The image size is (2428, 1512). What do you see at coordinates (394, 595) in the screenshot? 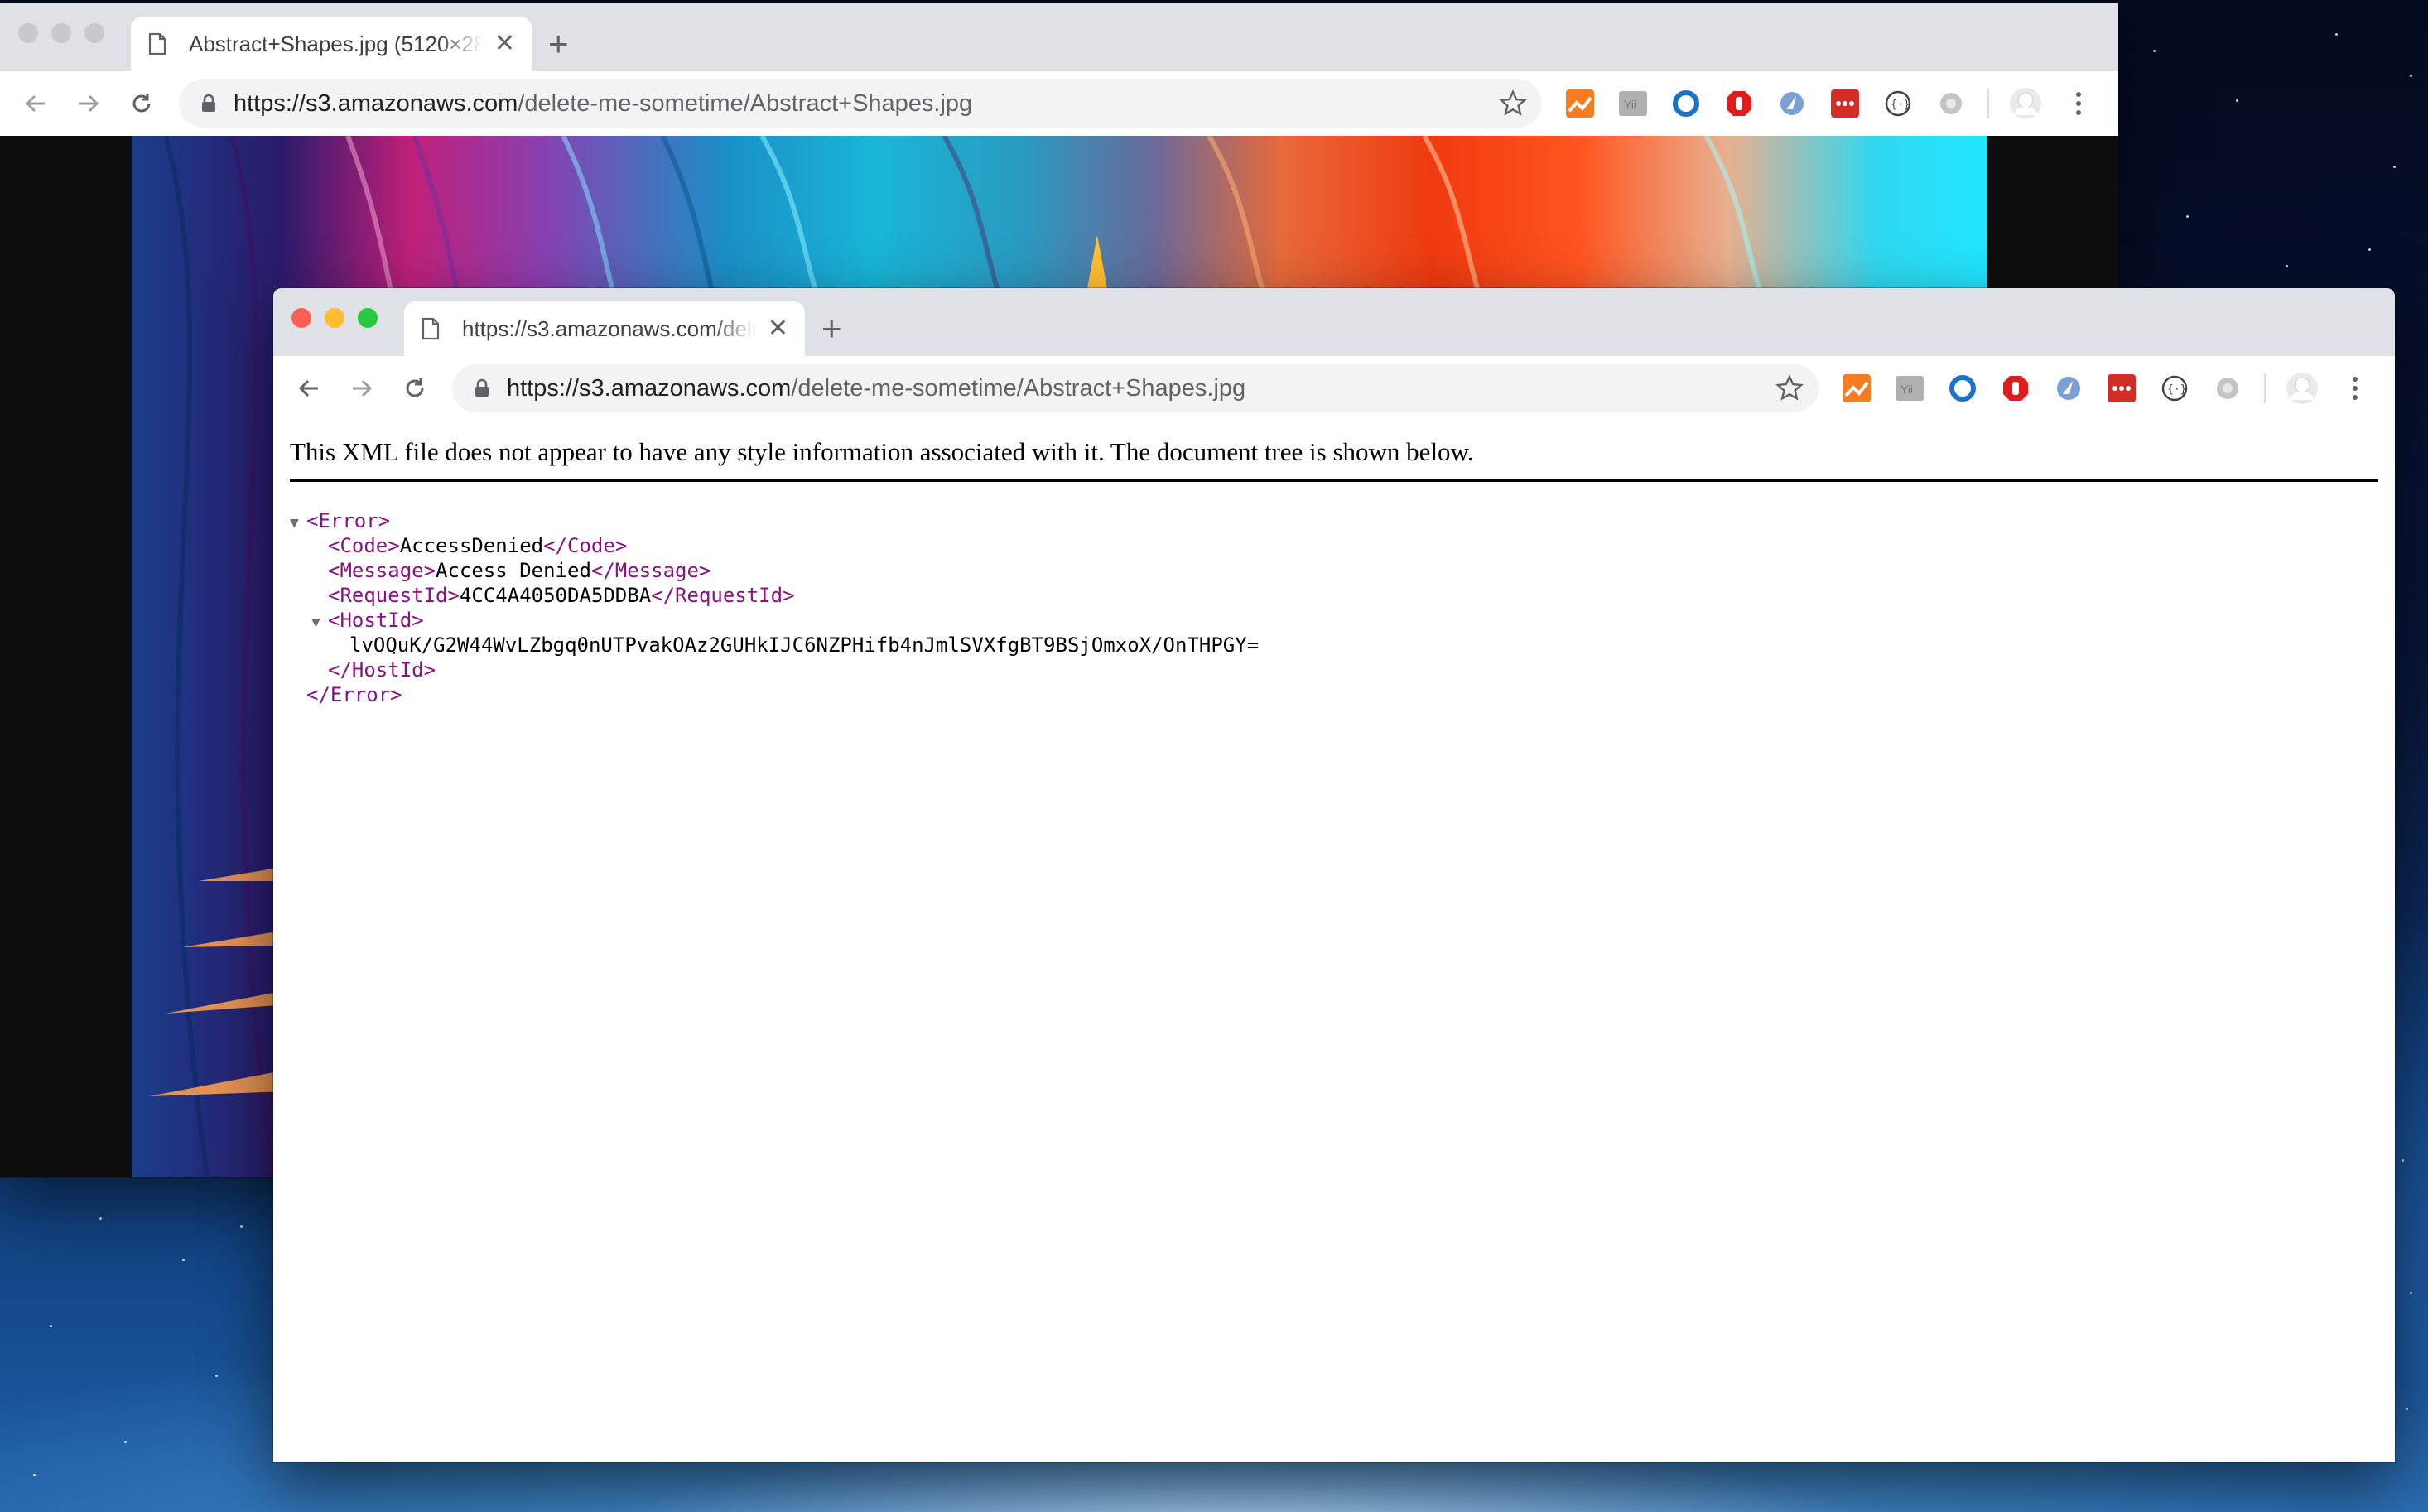
I see `xml-tag: <RequestId>` at bounding box center [394, 595].